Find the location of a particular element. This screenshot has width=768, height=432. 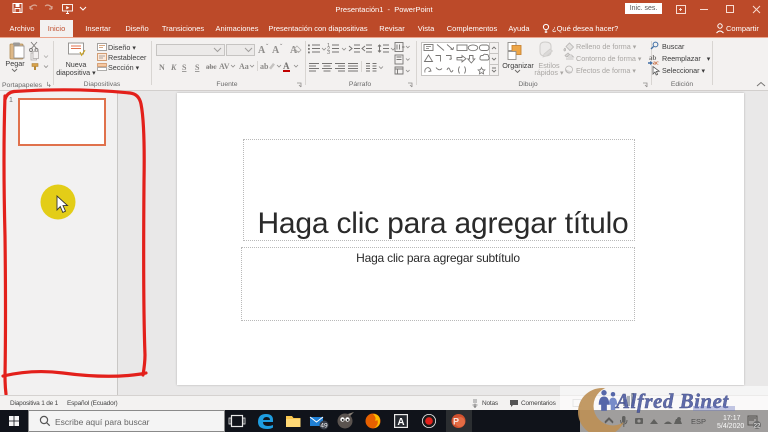

svg-text: N is located at coordinates (162, 67).